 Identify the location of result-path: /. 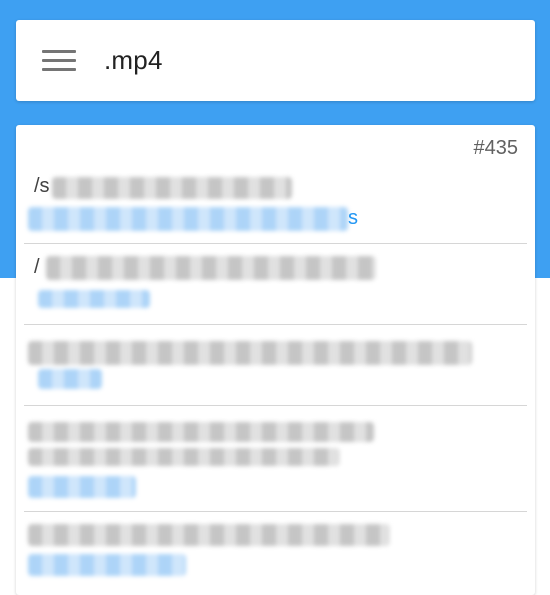
(37, 267).